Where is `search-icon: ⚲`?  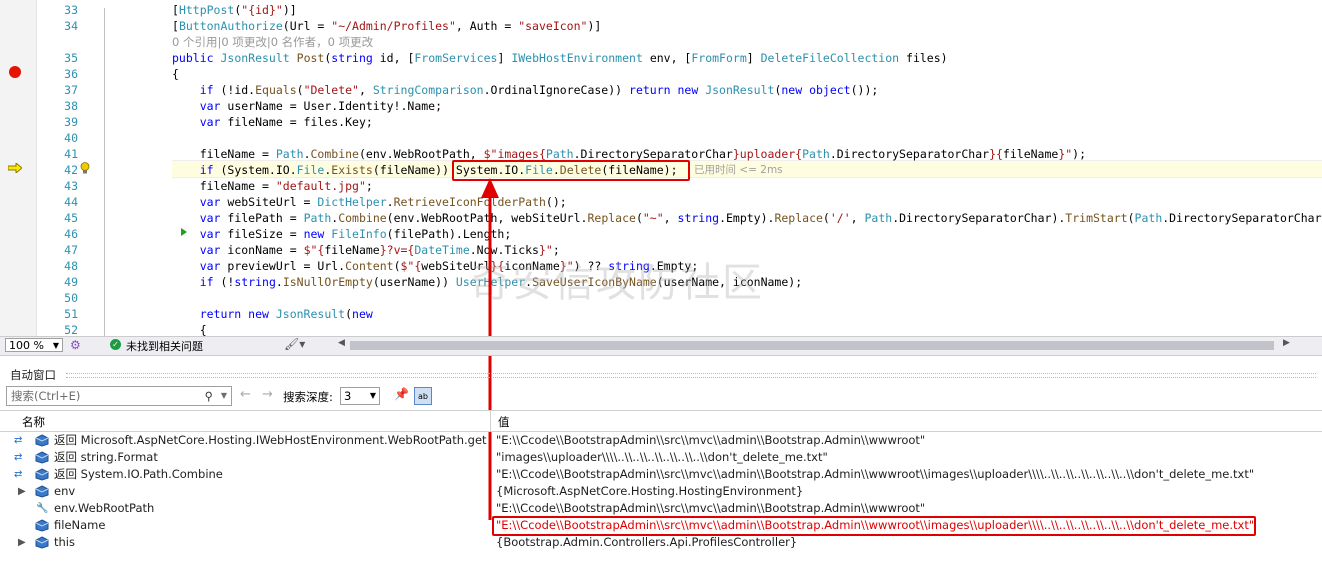 search-icon: ⚲ is located at coordinates (209, 396).